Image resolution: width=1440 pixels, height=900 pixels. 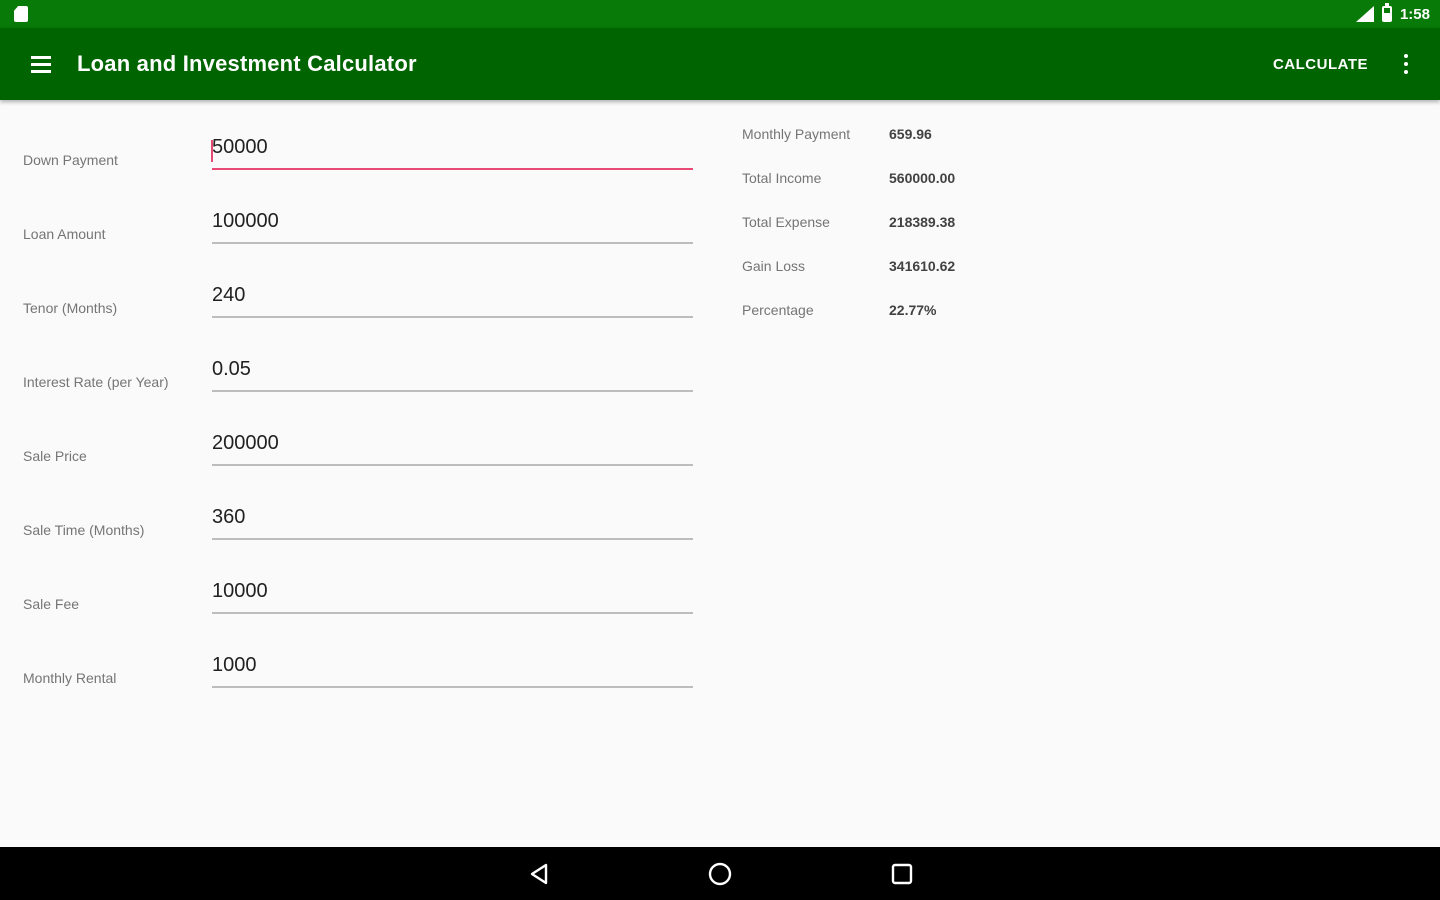 I want to click on sale-price-input, so click(x=452, y=447).